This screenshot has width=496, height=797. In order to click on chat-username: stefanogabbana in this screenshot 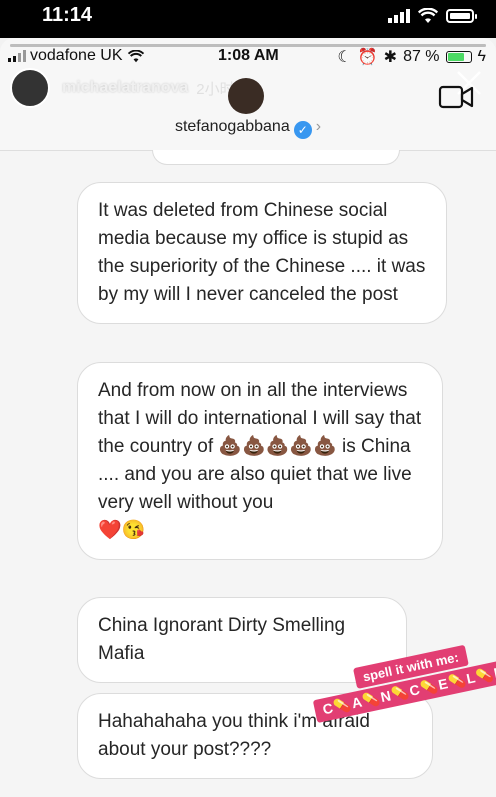, I will do `click(232, 126)`.